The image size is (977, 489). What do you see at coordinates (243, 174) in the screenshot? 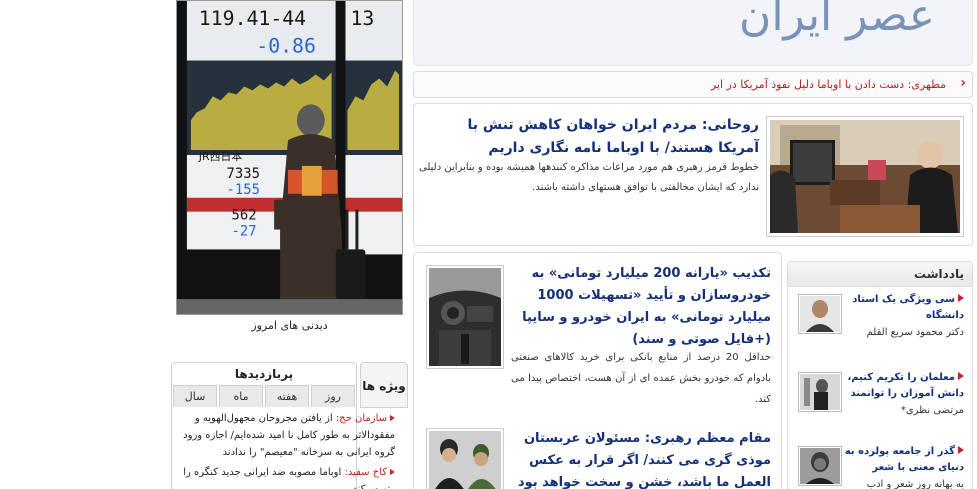
I see `board-value: 7335` at bounding box center [243, 174].